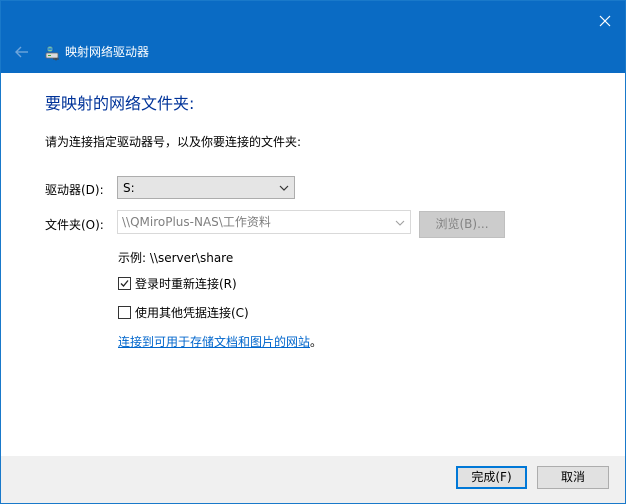 The width and height of the screenshot is (626, 504). What do you see at coordinates (74, 225) in the screenshot?
I see `folder-label: 文件夹(O):` at bounding box center [74, 225].